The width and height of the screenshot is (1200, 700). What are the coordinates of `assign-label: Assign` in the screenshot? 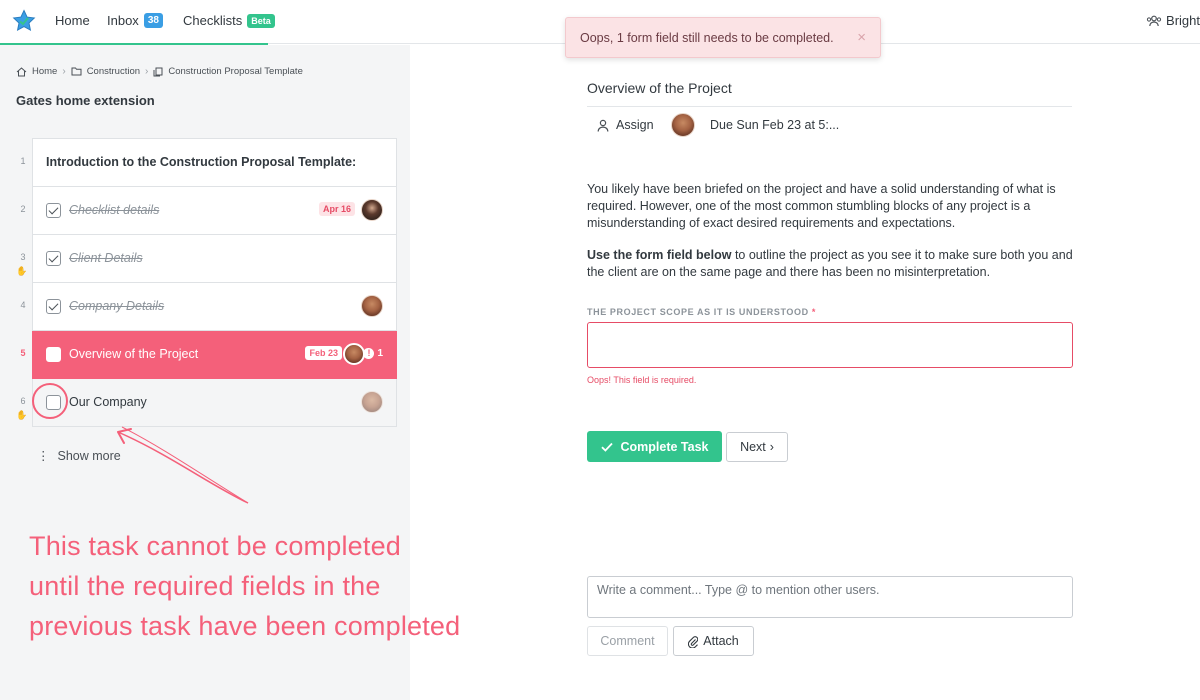 It's located at (635, 125).